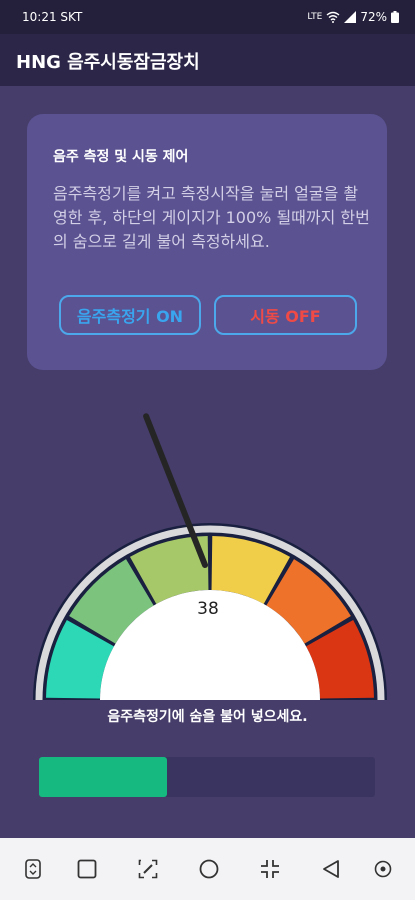 This screenshot has width=415, height=900. I want to click on compress-icon, so click(270, 869).